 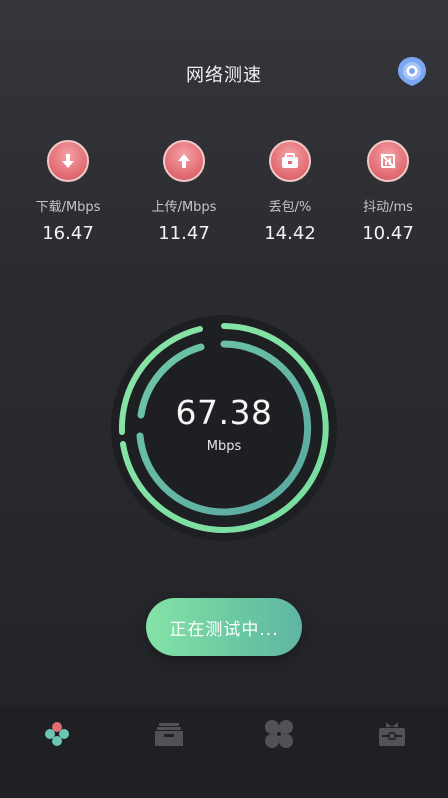 What do you see at coordinates (184, 161) in the screenshot?
I see `upload-arrow-icon` at bounding box center [184, 161].